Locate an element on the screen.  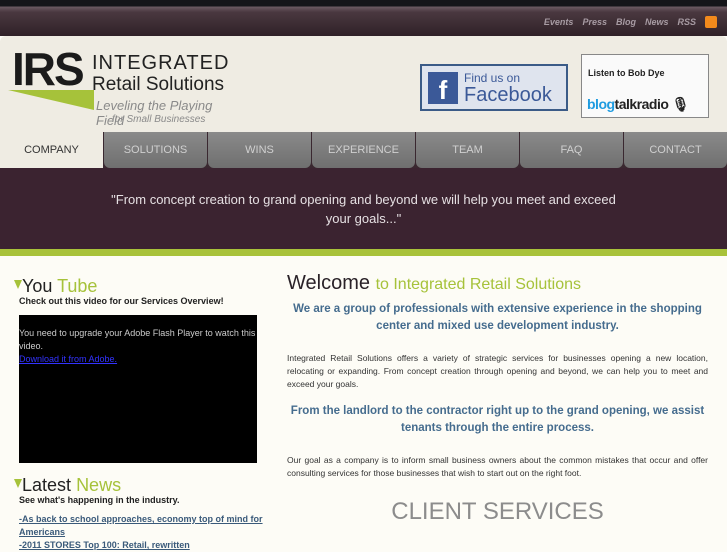
blogtalk-label: Listen to Bob Dye is located at coordinates (626, 73).